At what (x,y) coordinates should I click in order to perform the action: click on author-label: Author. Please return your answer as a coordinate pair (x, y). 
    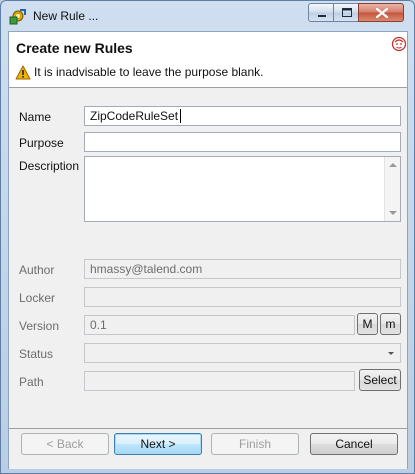
    Looking at the image, I should click on (37, 270).